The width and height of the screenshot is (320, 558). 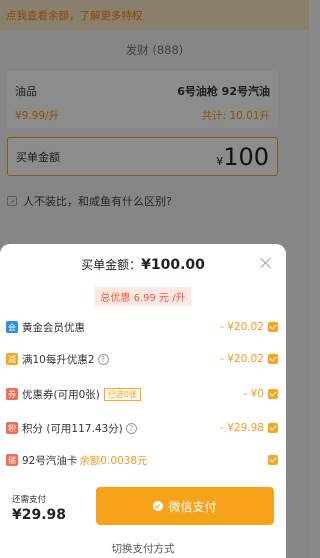 What do you see at coordinates (142, 327) in the screenshot?
I see `discount-item-member: 会 黄金会员优惠 - ¥20.02` at bounding box center [142, 327].